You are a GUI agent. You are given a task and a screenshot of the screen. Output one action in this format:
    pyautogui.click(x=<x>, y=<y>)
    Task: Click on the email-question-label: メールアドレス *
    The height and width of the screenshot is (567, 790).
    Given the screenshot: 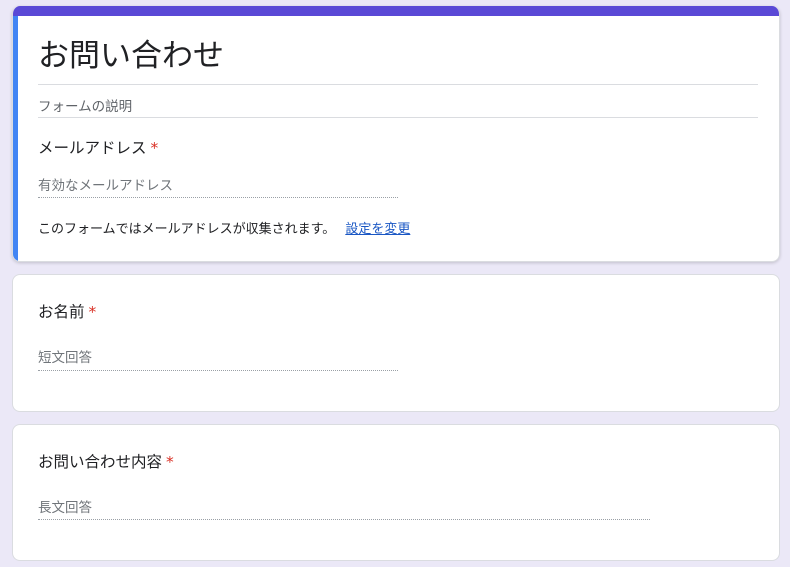 What is the action you would take?
    pyautogui.click(x=98, y=147)
    